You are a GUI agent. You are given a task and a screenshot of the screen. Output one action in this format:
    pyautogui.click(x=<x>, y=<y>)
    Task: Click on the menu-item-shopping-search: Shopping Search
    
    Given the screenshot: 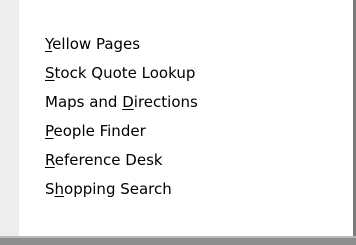 What is the action you would take?
    pyautogui.click(x=121, y=189)
    